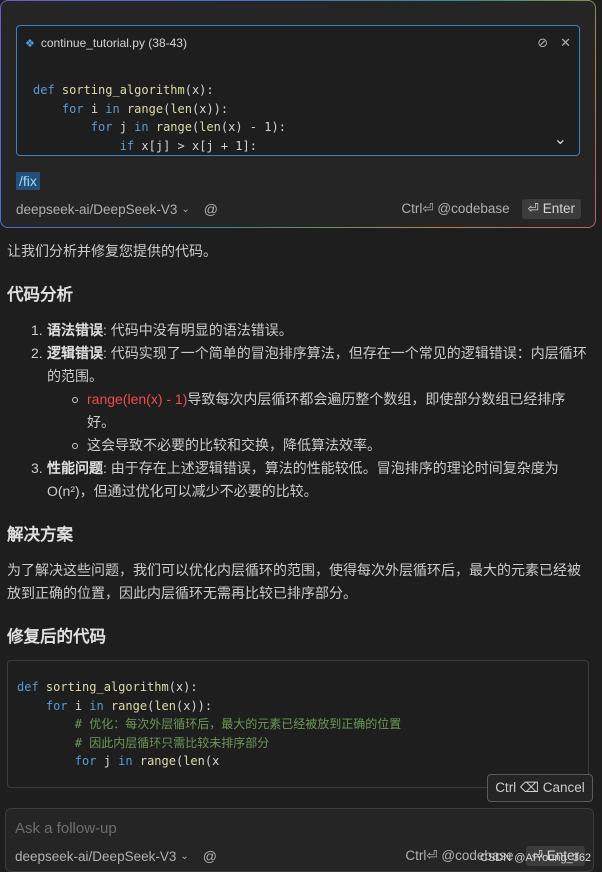 The height and width of the screenshot is (872, 602). Describe the element at coordinates (162, 330) in the screenshot. I see `list-item: 1. 语法错误: 代码中没有明显的语法错误。` at that location.